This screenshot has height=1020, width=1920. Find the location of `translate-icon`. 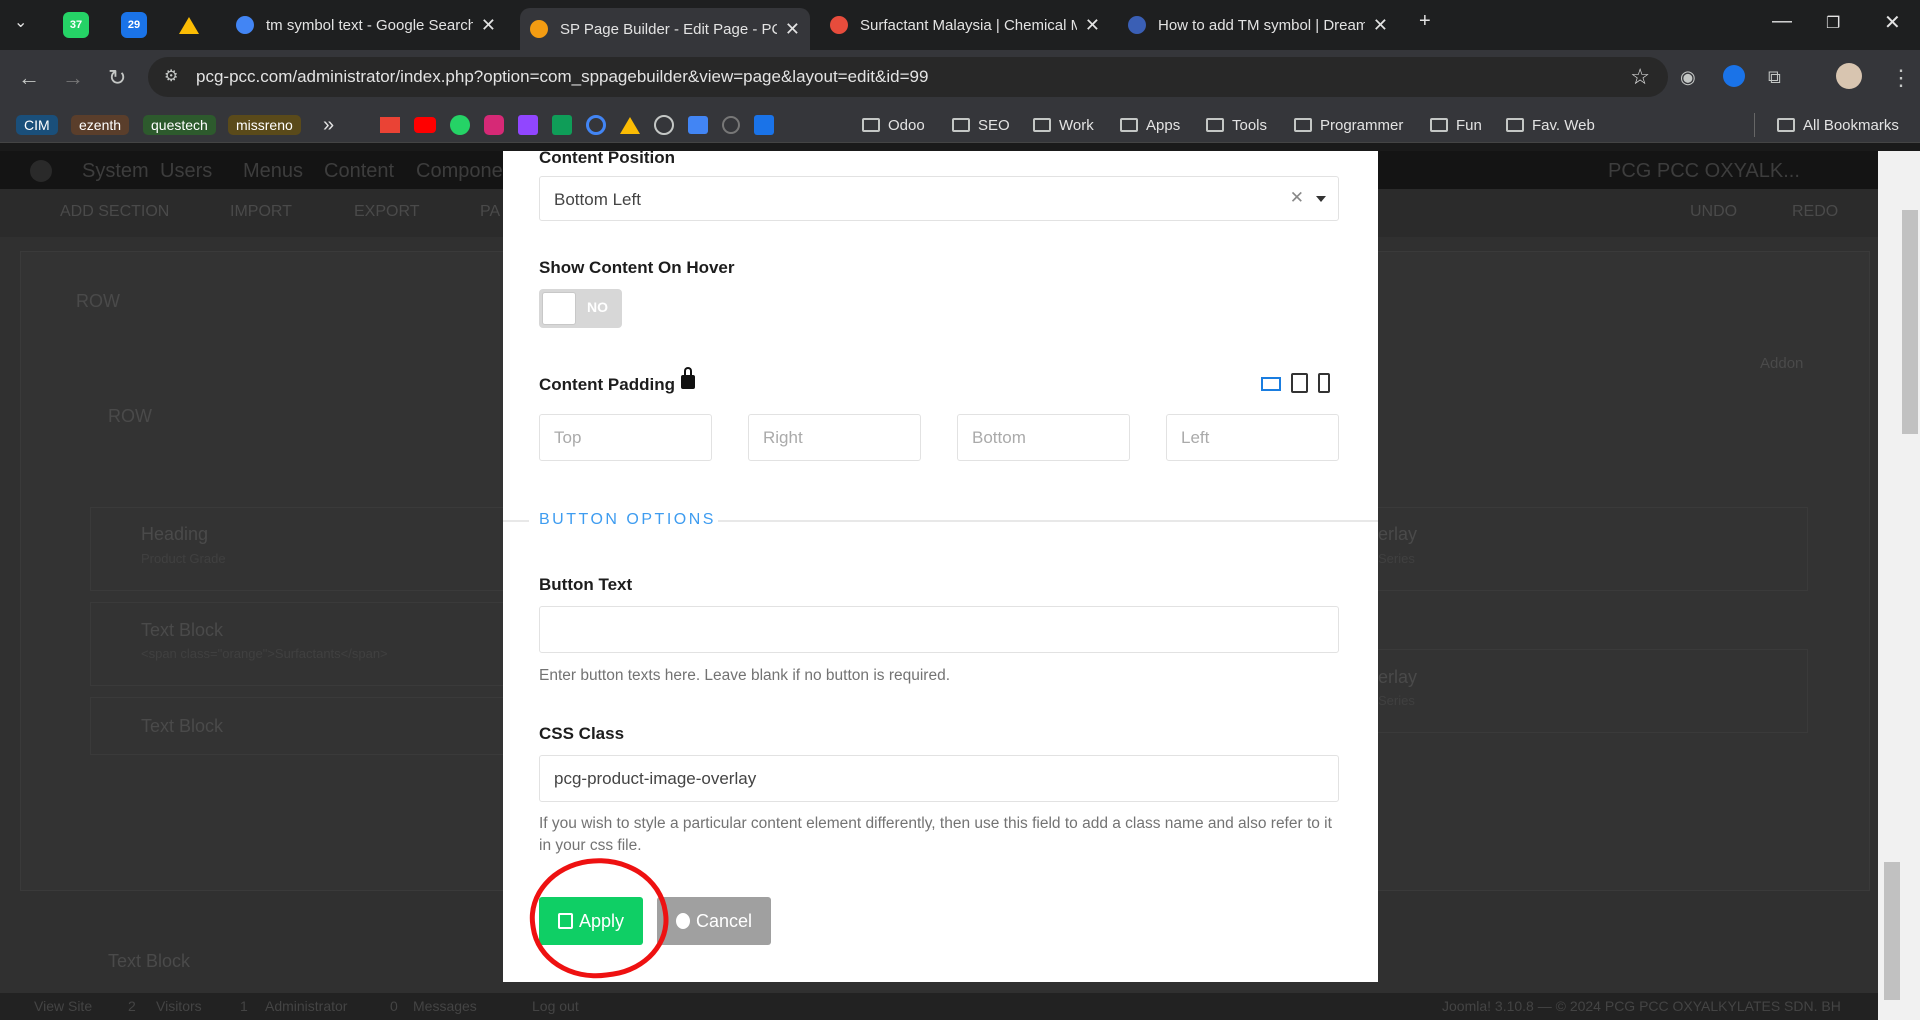

translate-icon is located at coordinates (698, 125).